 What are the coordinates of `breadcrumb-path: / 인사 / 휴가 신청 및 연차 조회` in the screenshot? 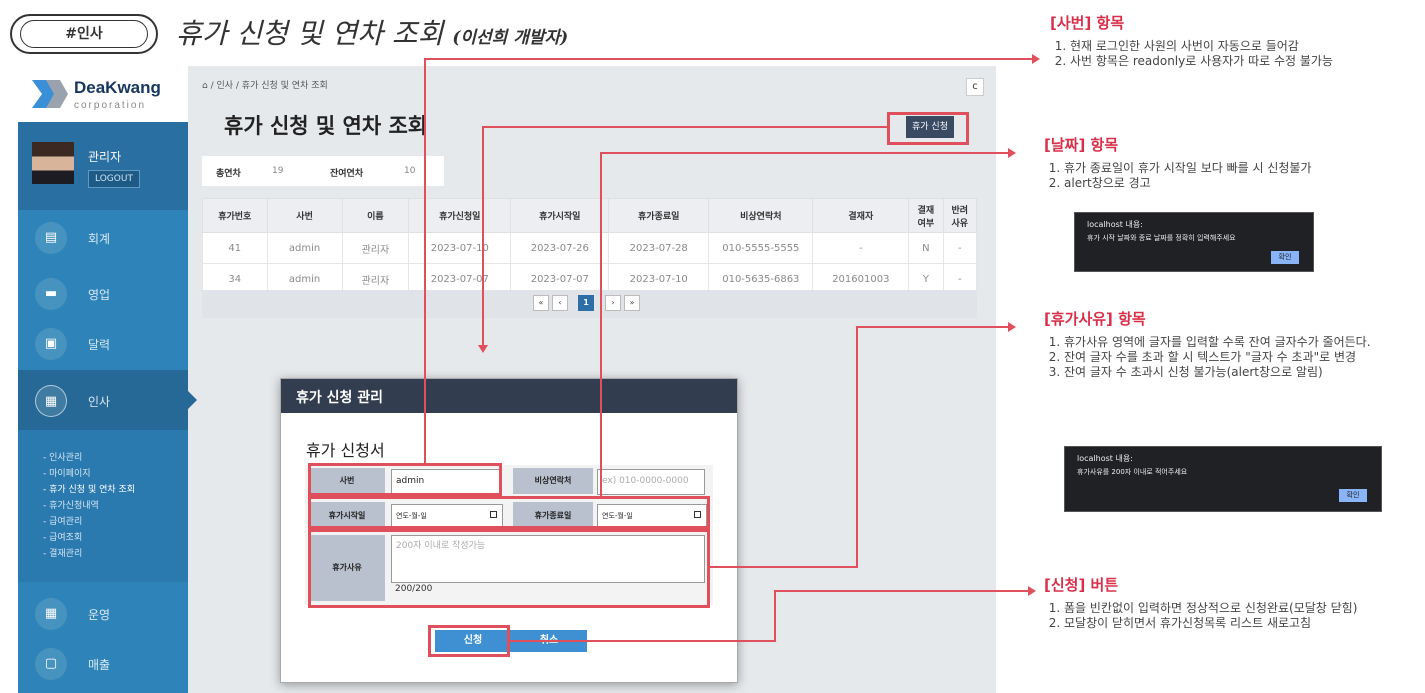 It's located at (269, 86).